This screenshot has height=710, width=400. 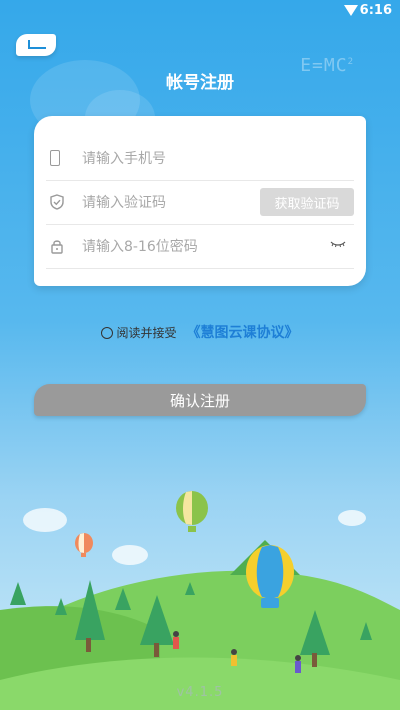 What do you see at coordinates (192, 511) in the screenshot?
I see `hot-air-balloon-medium` at bounding box center [192, 511].